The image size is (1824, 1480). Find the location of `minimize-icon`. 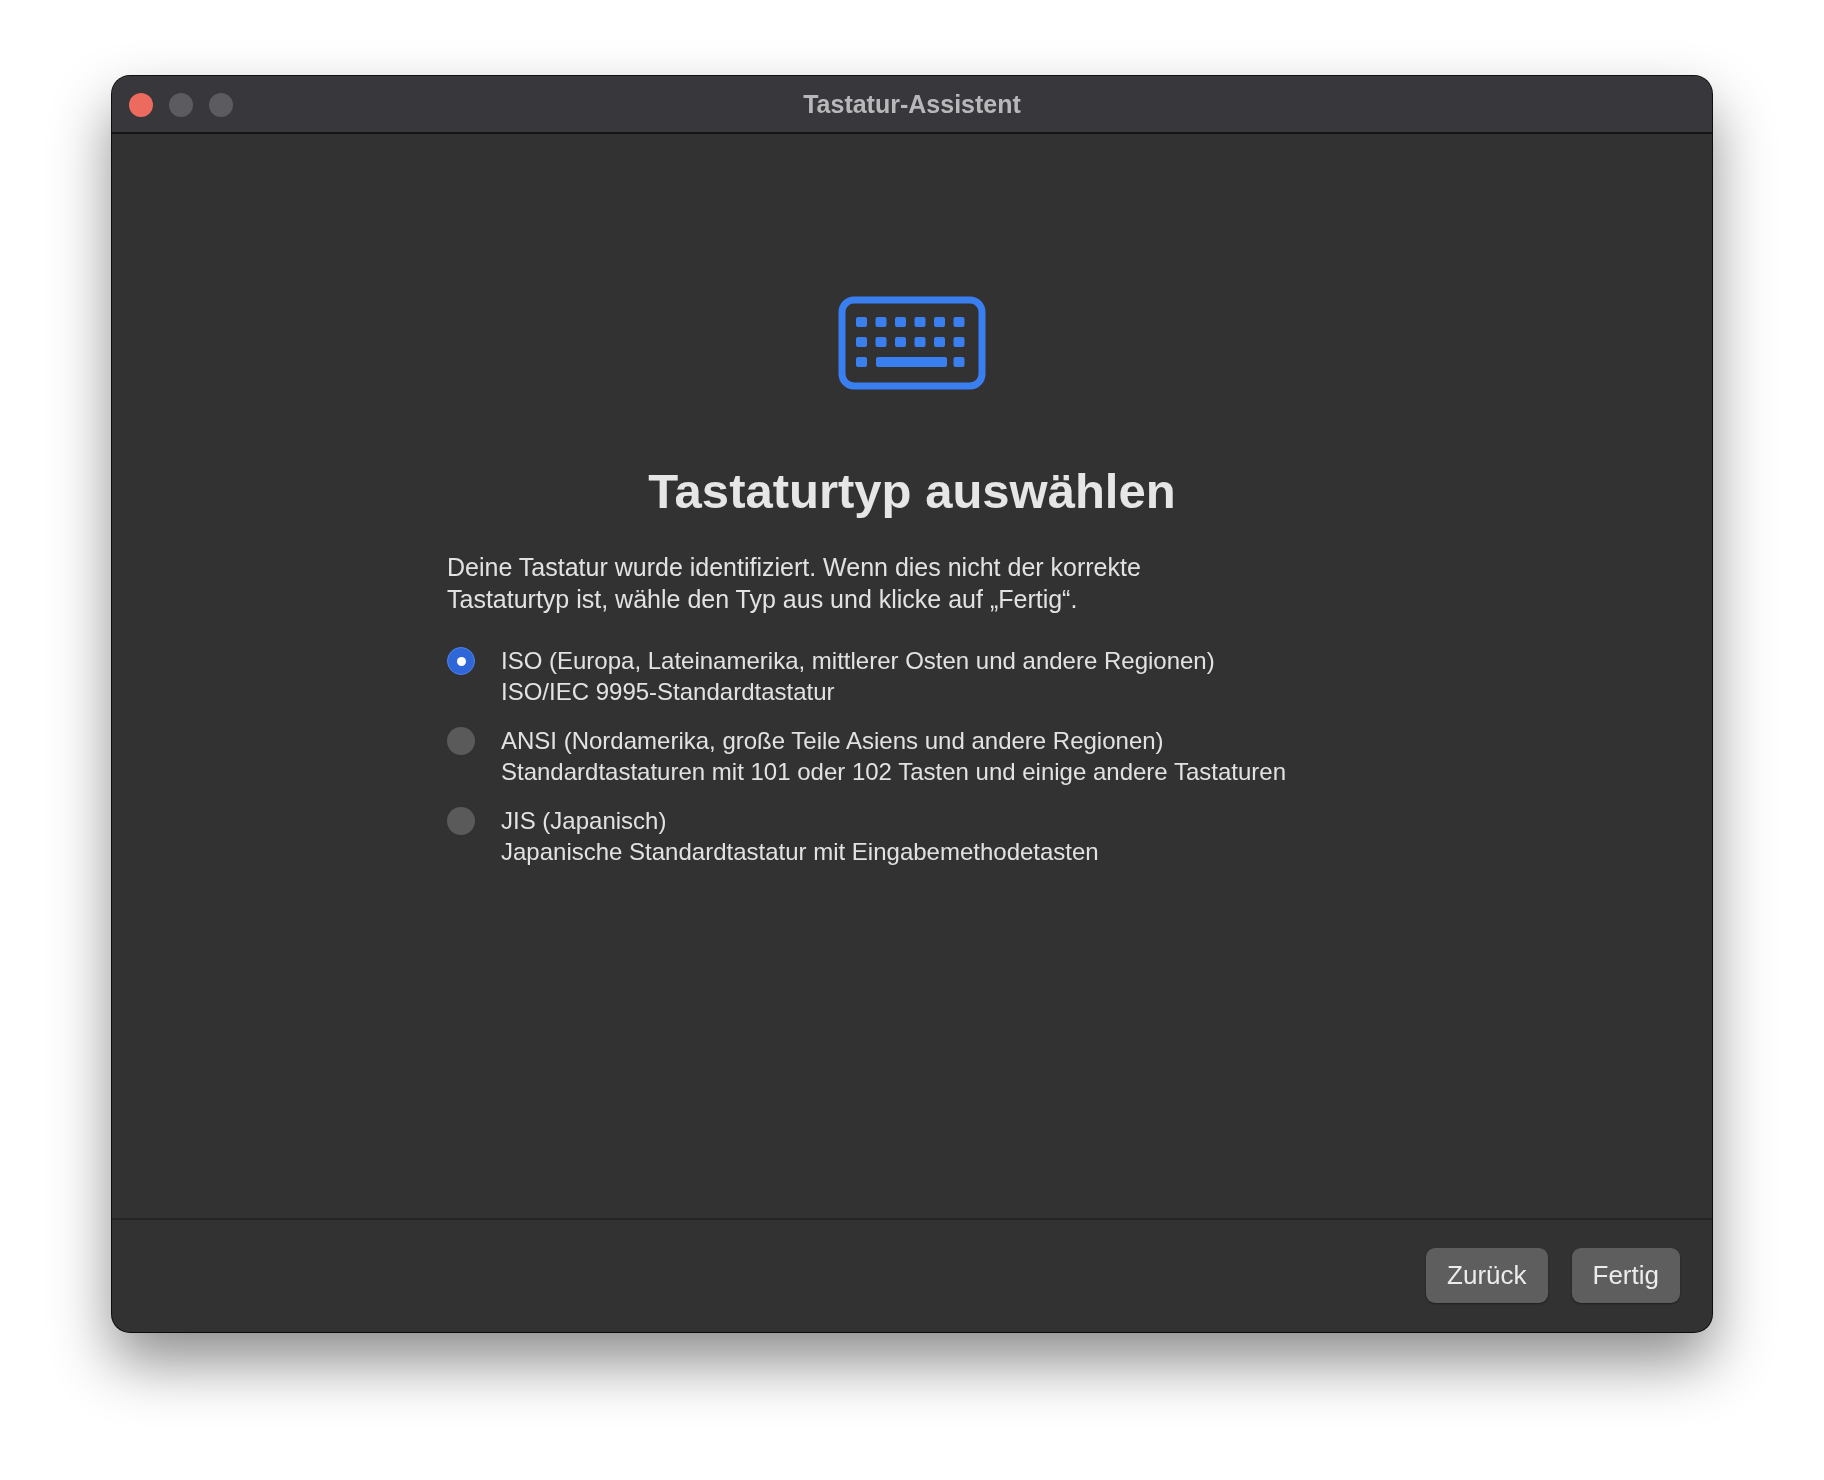

minimize-icon is located at coordinates (181, 105).